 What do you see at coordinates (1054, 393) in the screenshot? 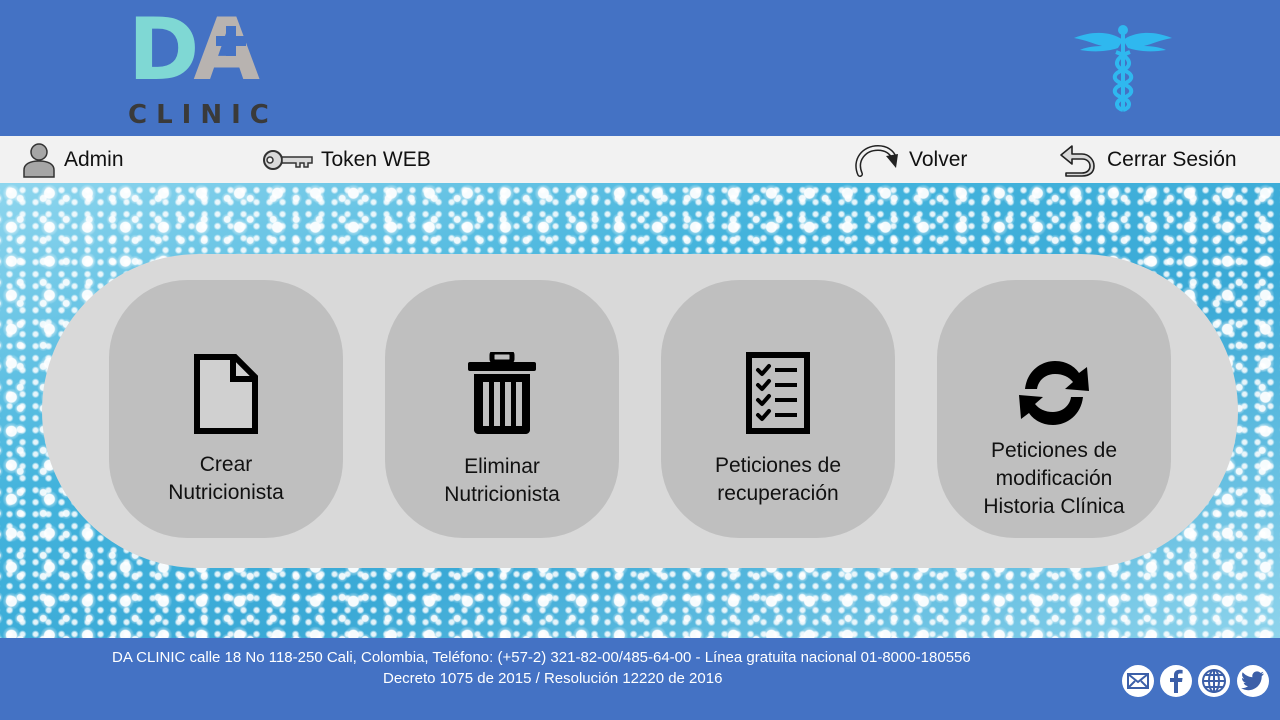
I see `sync-icon` at bounding box center [1054, 393].